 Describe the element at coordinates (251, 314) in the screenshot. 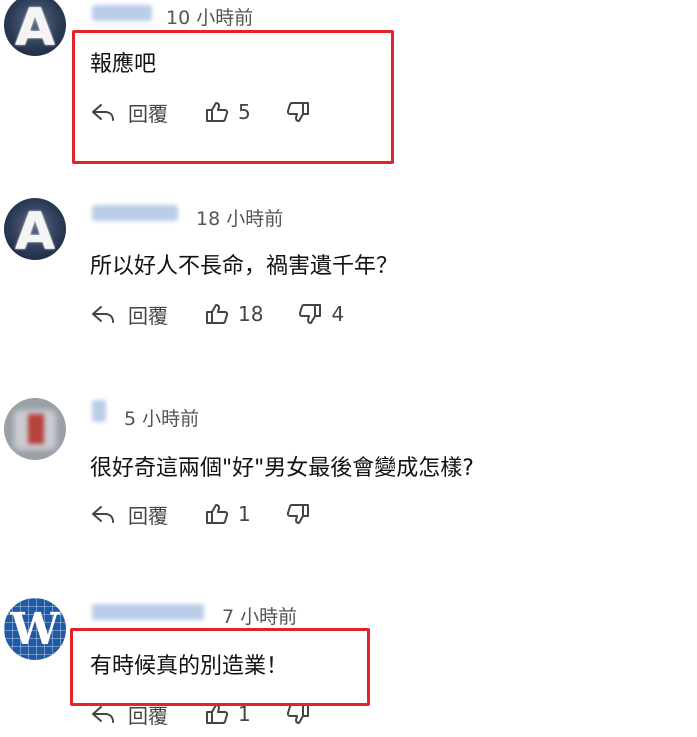

I see `like-count: 18` at that location.